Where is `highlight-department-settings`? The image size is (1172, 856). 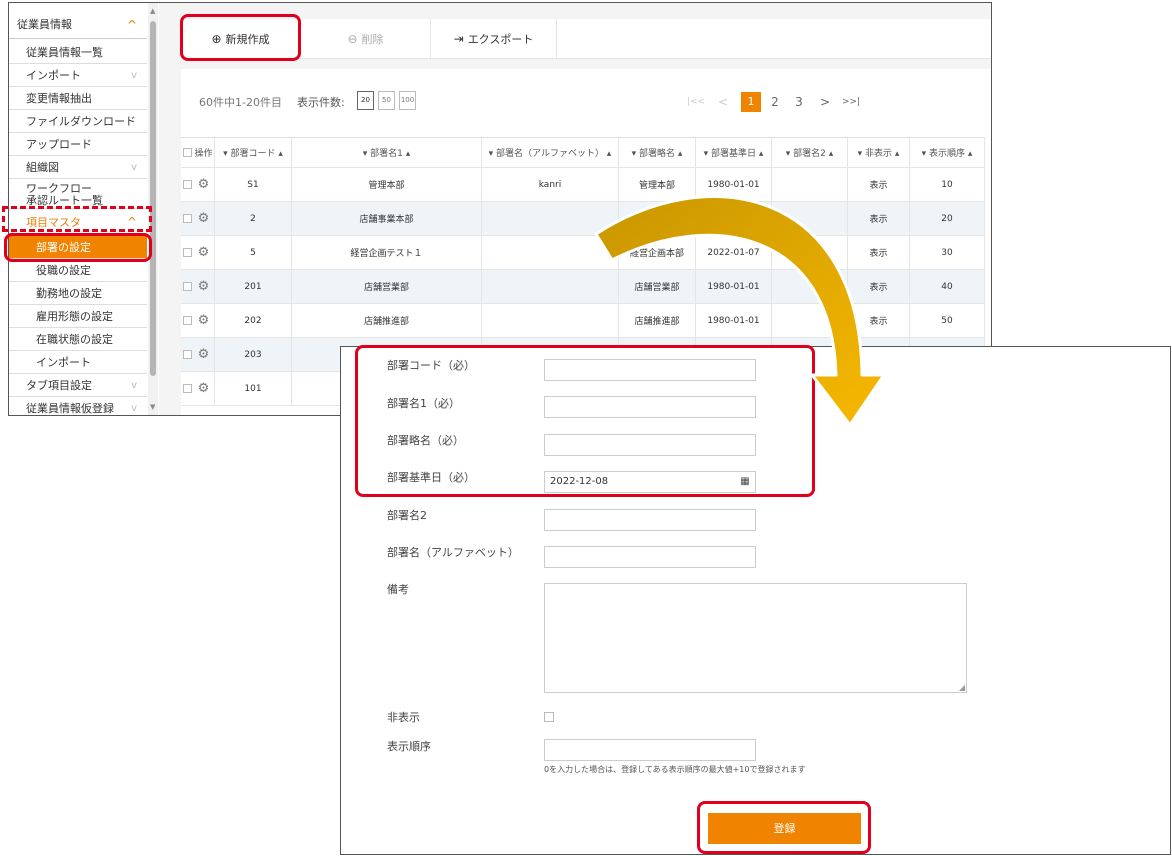 highlight-department-settings is located at coordinates (78, 247).